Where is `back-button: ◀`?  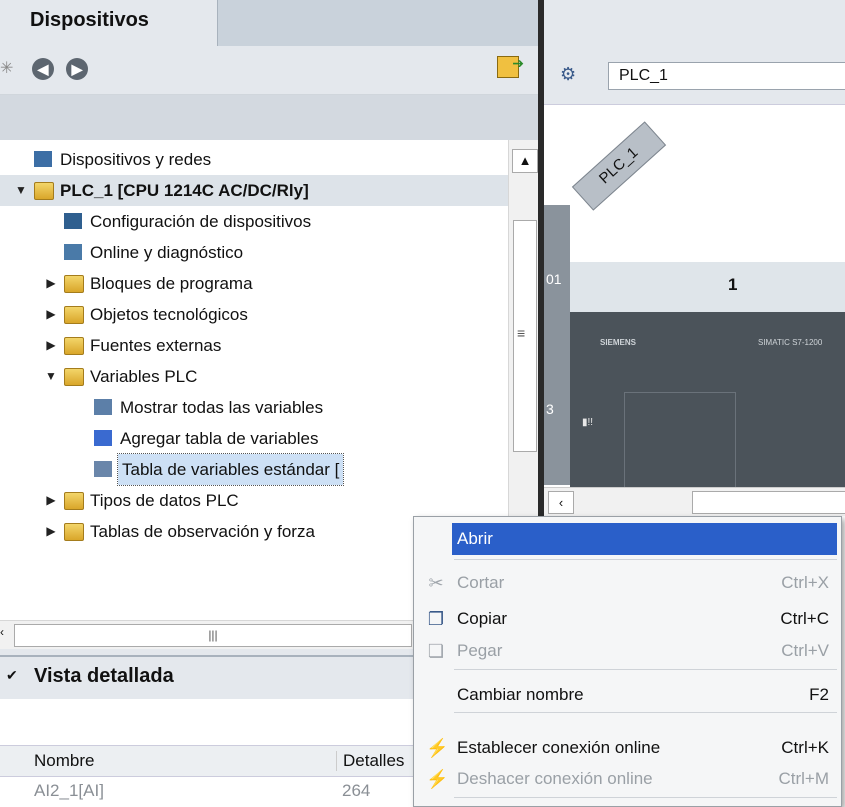
back-button: ◀ is located at coordinates (43, 69).